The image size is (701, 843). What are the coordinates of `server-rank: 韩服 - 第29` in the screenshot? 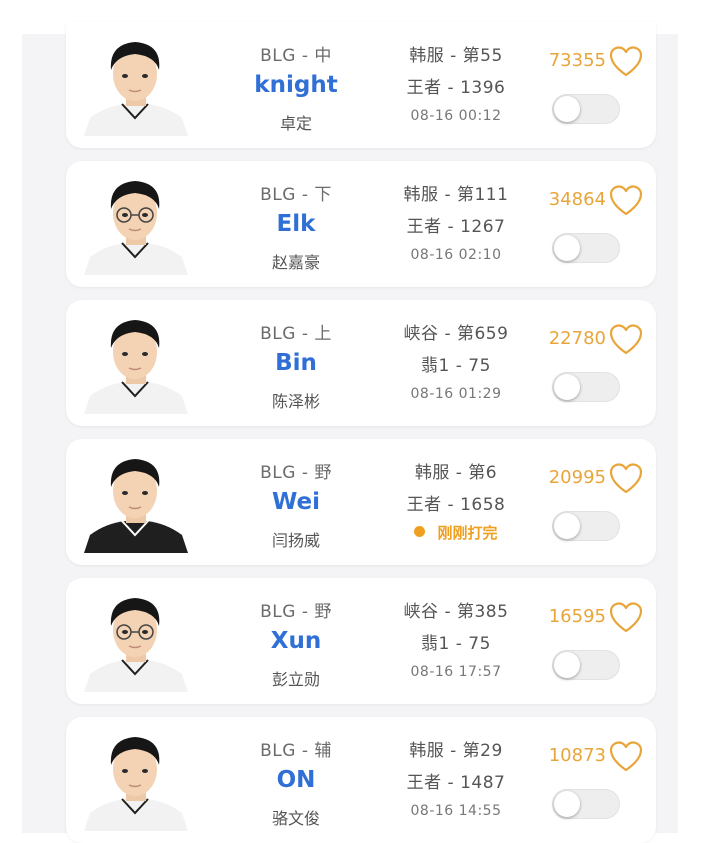 It's located at (456, 751).